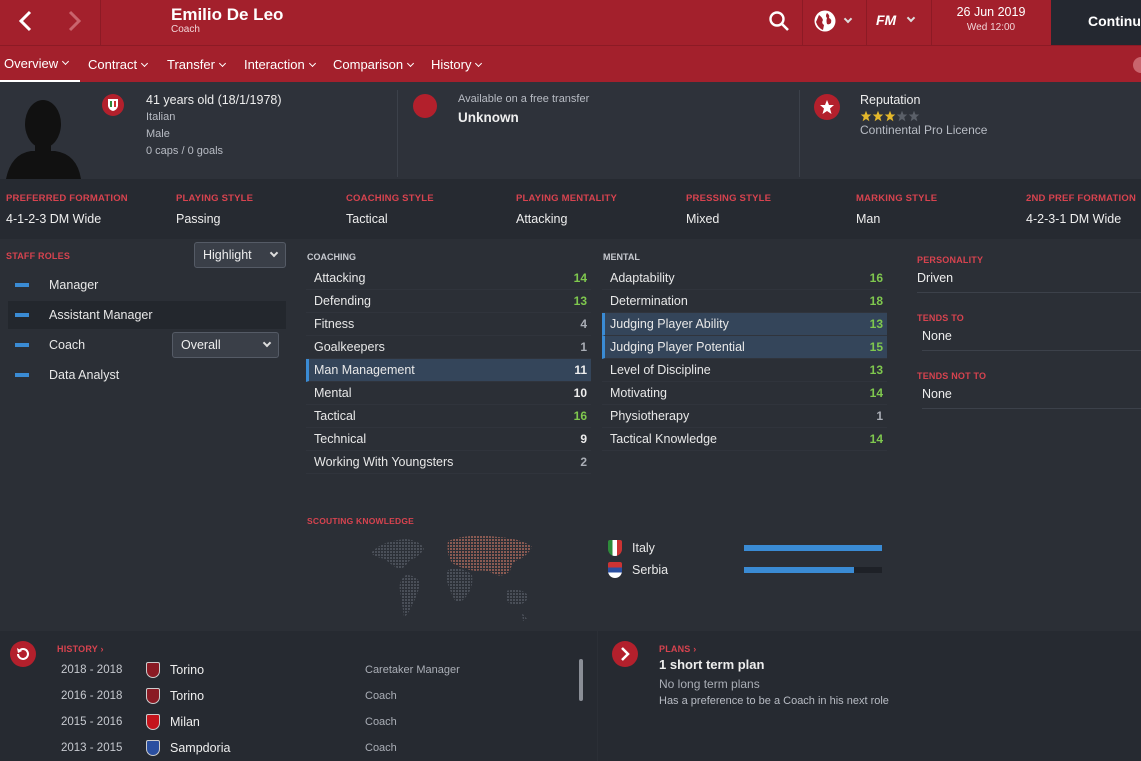  I want to click on tab-overview: Overview, so click(40, 64).